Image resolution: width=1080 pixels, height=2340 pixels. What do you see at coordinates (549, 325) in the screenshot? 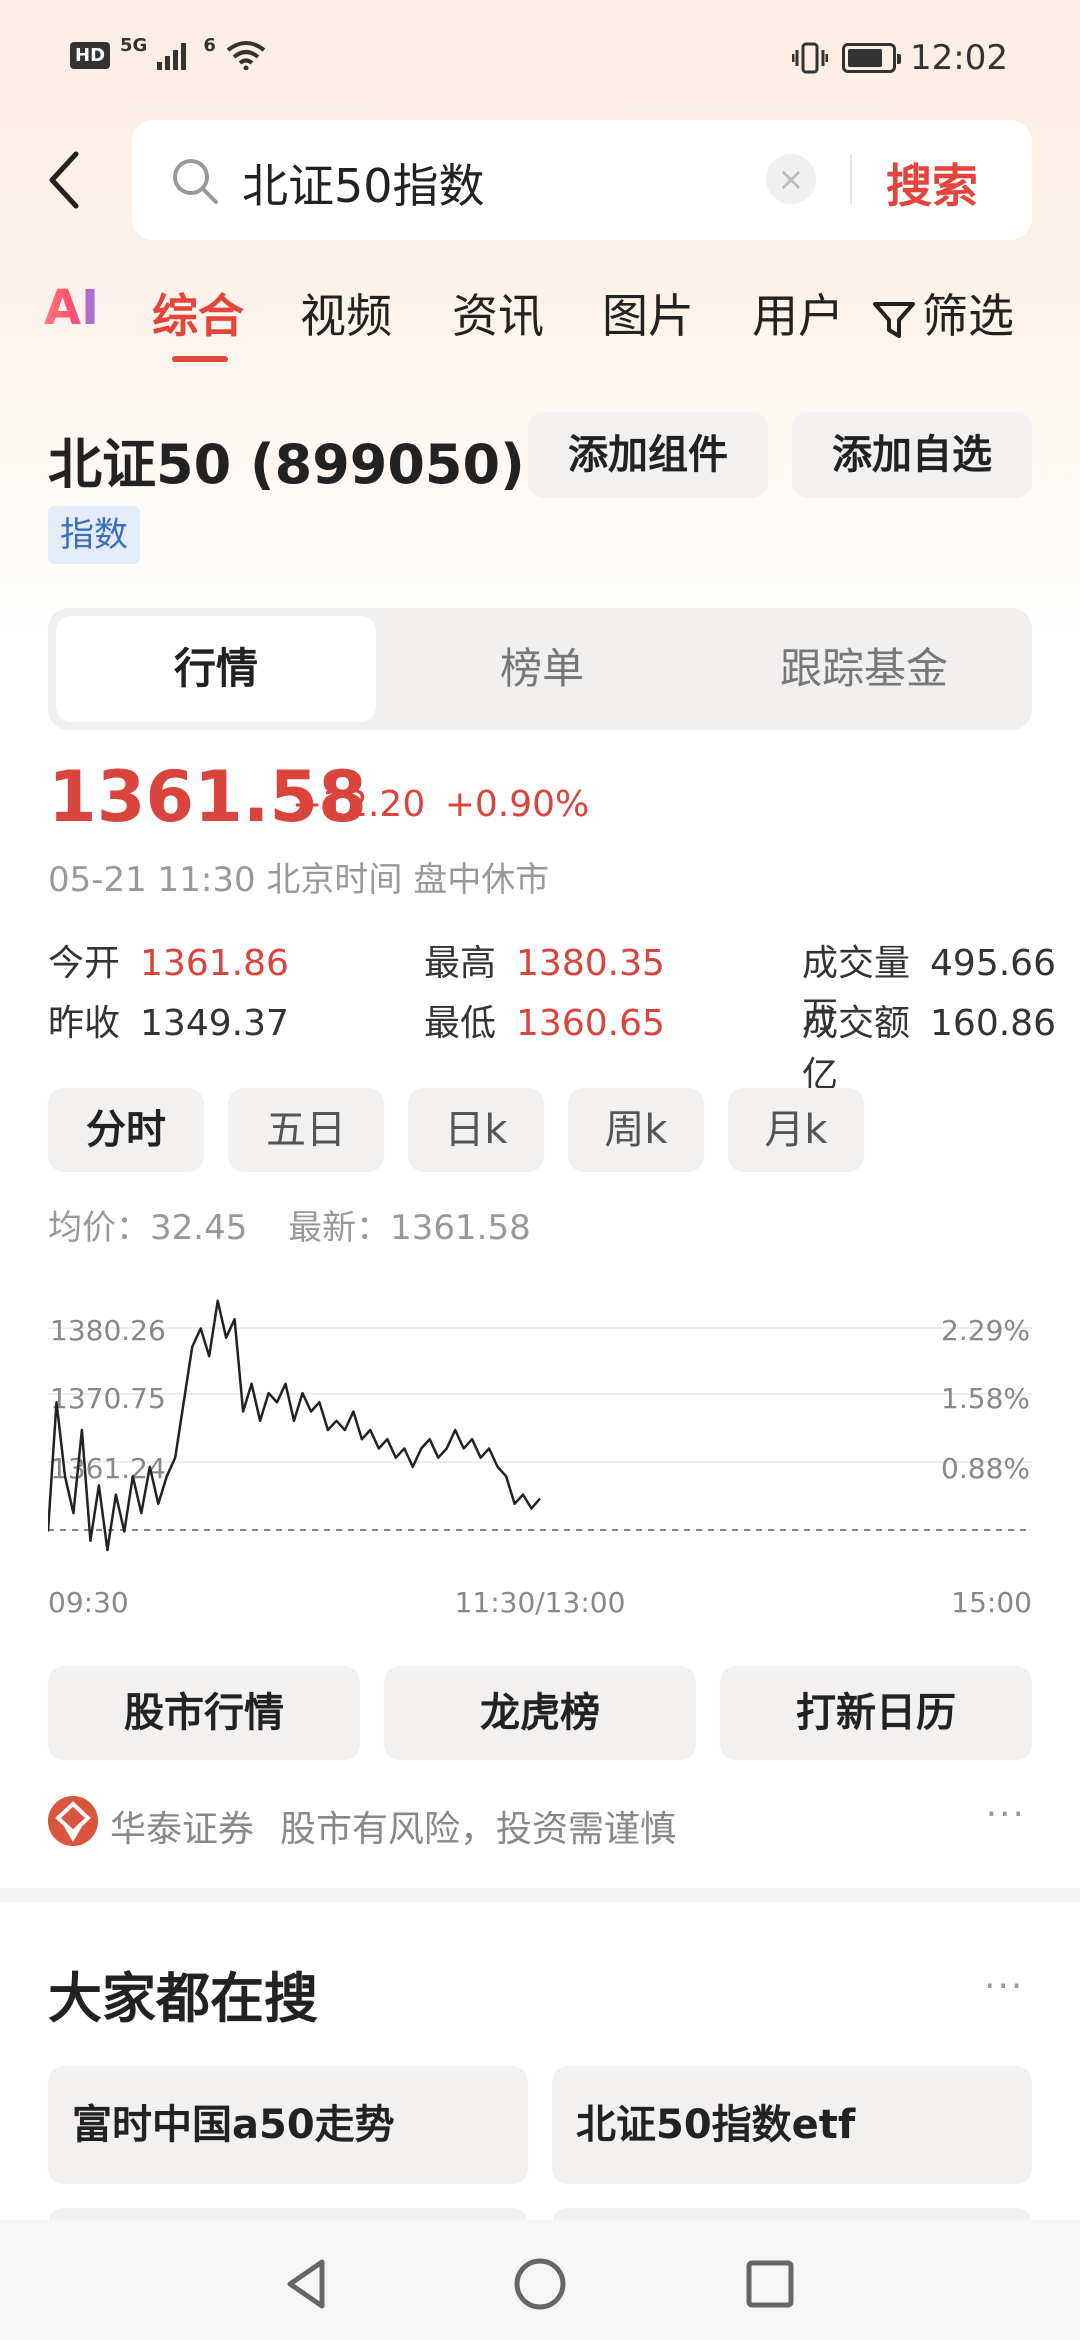
I see `category-tabs: AI 综合 视频 资讯 图片 用户 筛选` at bounding box center [549, 325].